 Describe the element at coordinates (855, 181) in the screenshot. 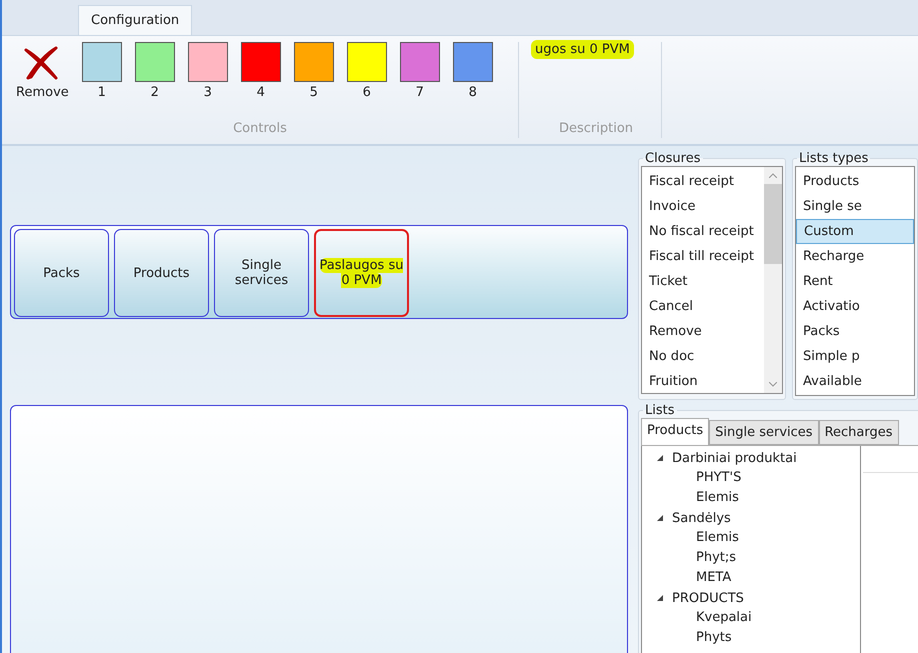

I see `list-item: Products` at that location.